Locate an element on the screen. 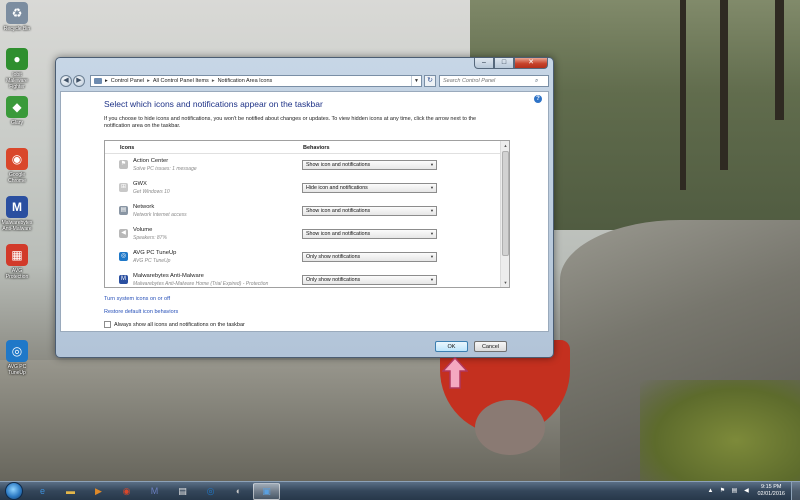  icon-description: Speakers: 87% is located at coordinates (150, 238).